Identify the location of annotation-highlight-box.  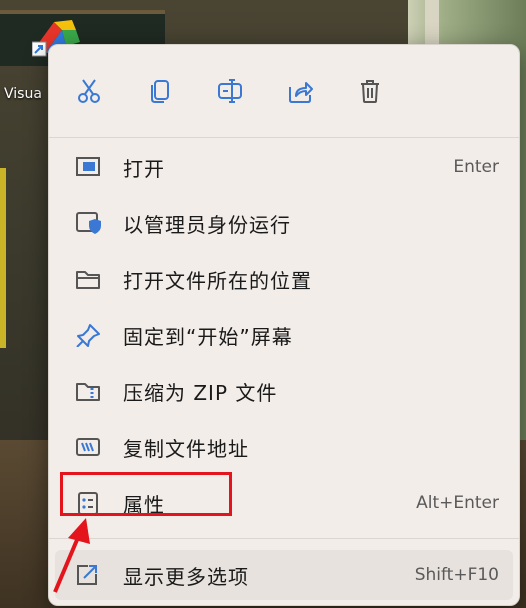
(146, 494).